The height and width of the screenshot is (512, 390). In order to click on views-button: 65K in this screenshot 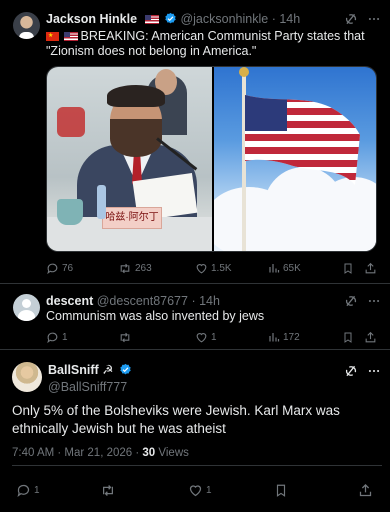, I will do `click(284, 268)`.